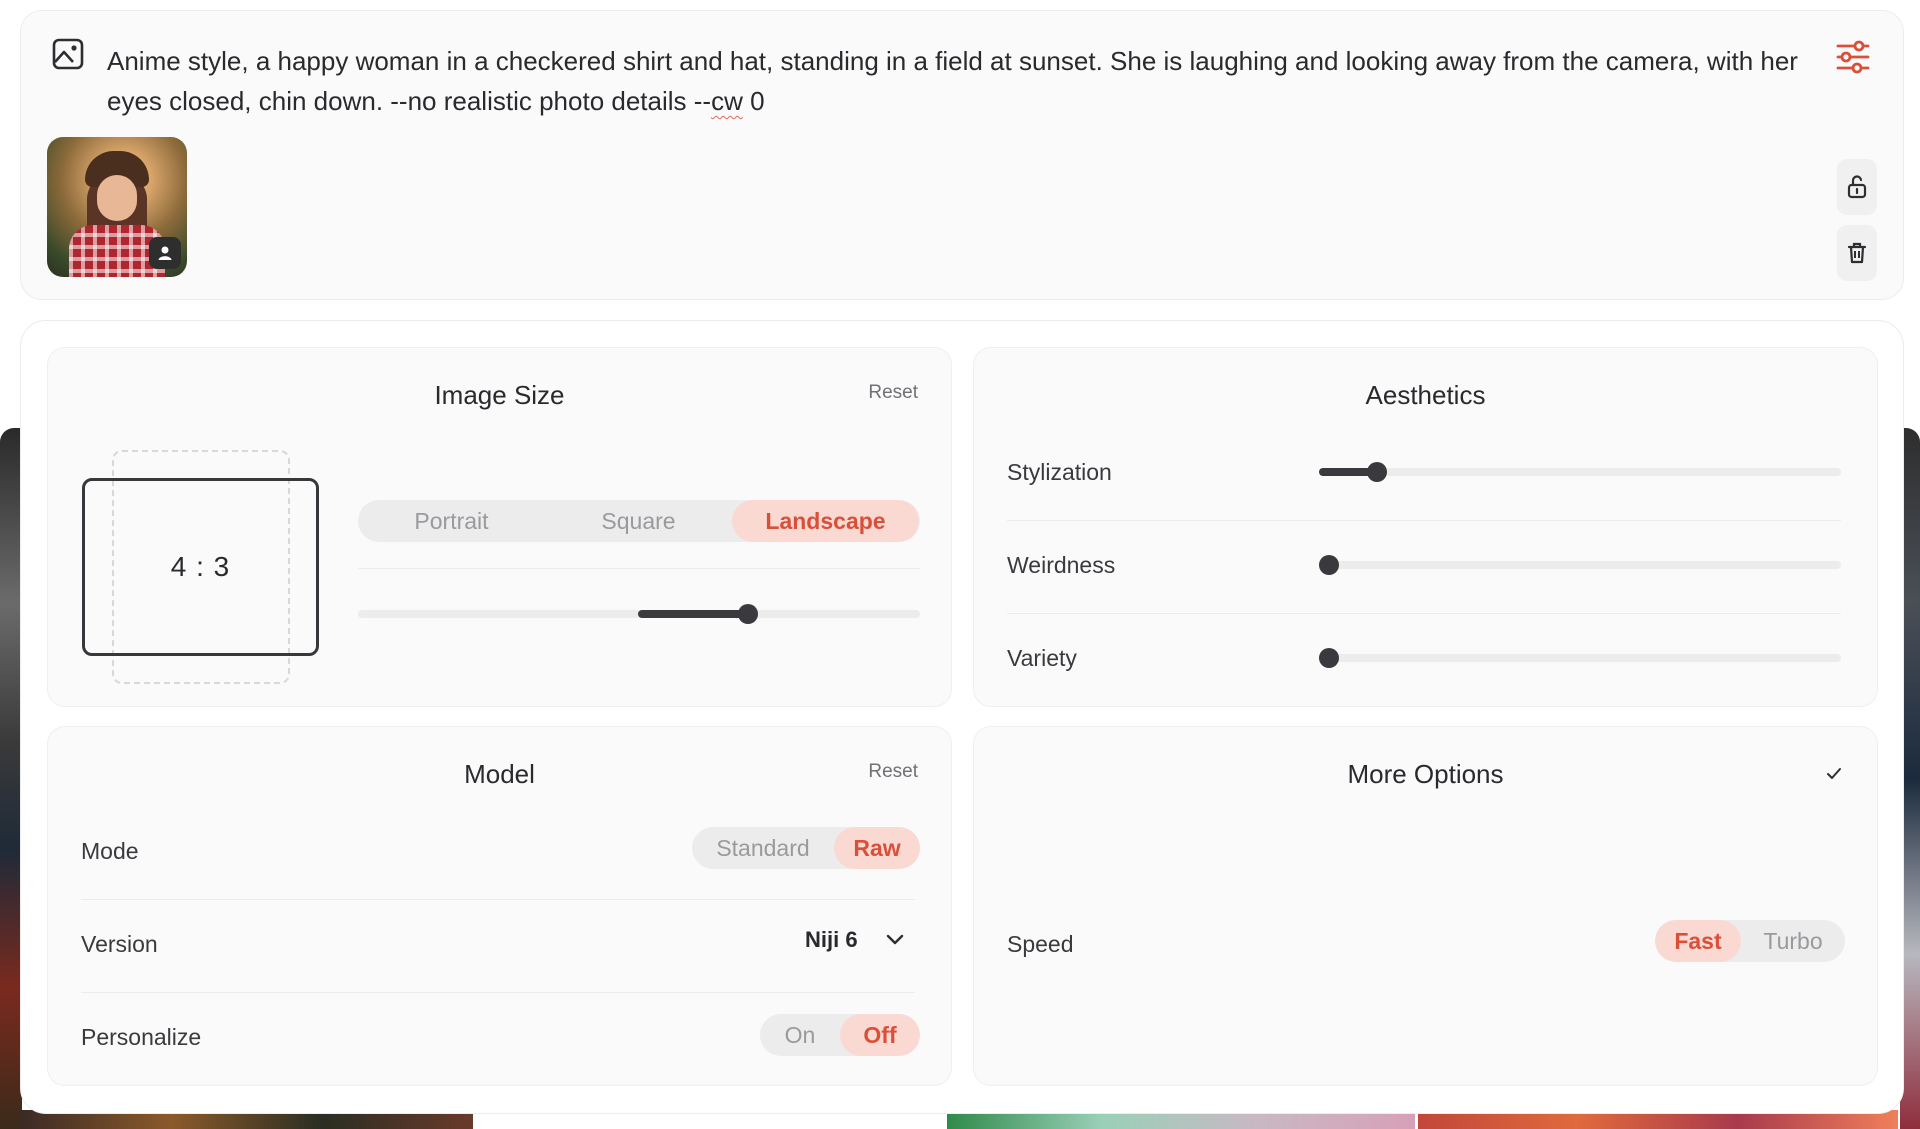  Describe the element at coordinates (200, 567) in the screenshot. I see `aspect-ratio-preview: 4 : 3` at that location.